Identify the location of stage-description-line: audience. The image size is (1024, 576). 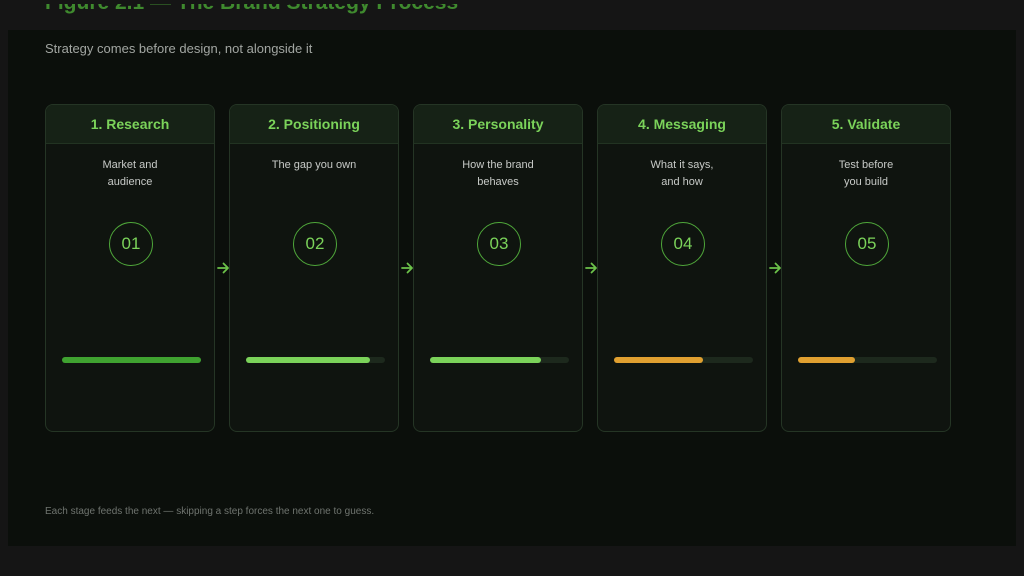
(130, 181).